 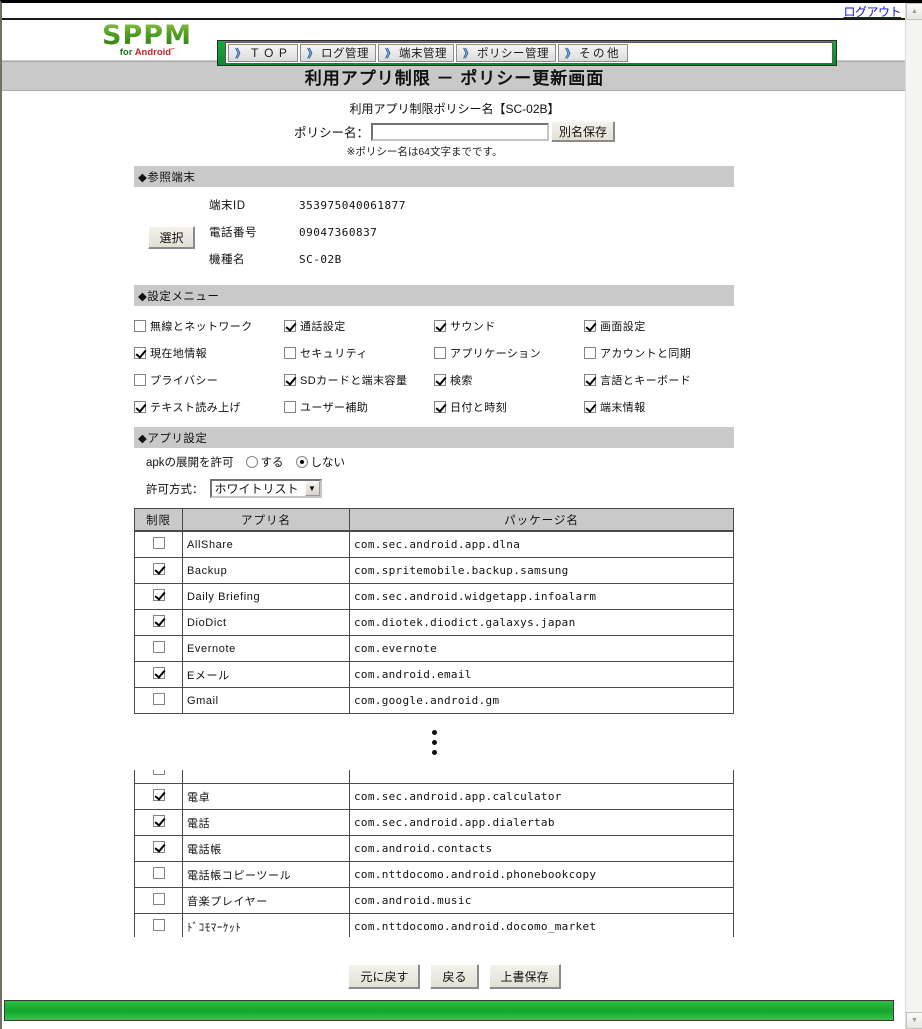 What do you see at coordinates (171, 237) in the screenshot?
I see `select-device-button: 選択` at bounding box center [171, 237].